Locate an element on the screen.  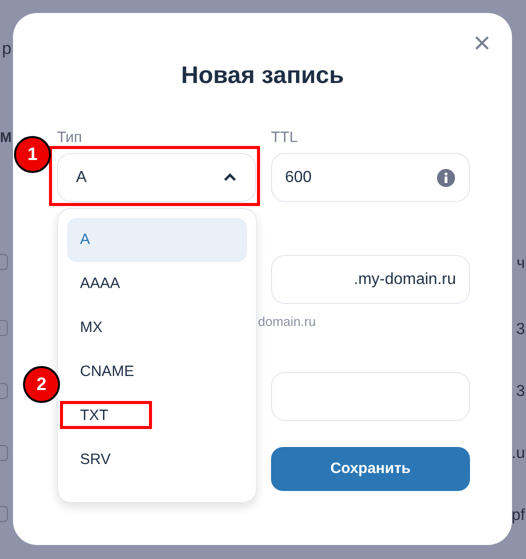
dropdown-option: TXT is located at coordinates (157, 416).